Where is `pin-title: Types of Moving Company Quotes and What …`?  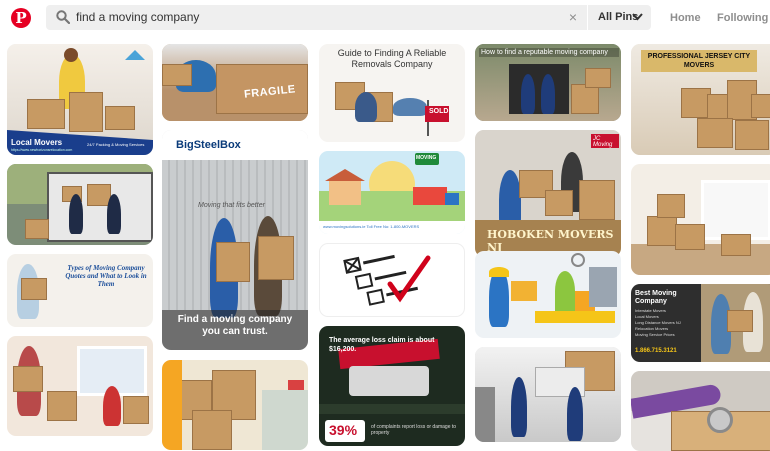
pin-title: Types of Moving Company Quotes and What … is located at coordinates (106, 276).